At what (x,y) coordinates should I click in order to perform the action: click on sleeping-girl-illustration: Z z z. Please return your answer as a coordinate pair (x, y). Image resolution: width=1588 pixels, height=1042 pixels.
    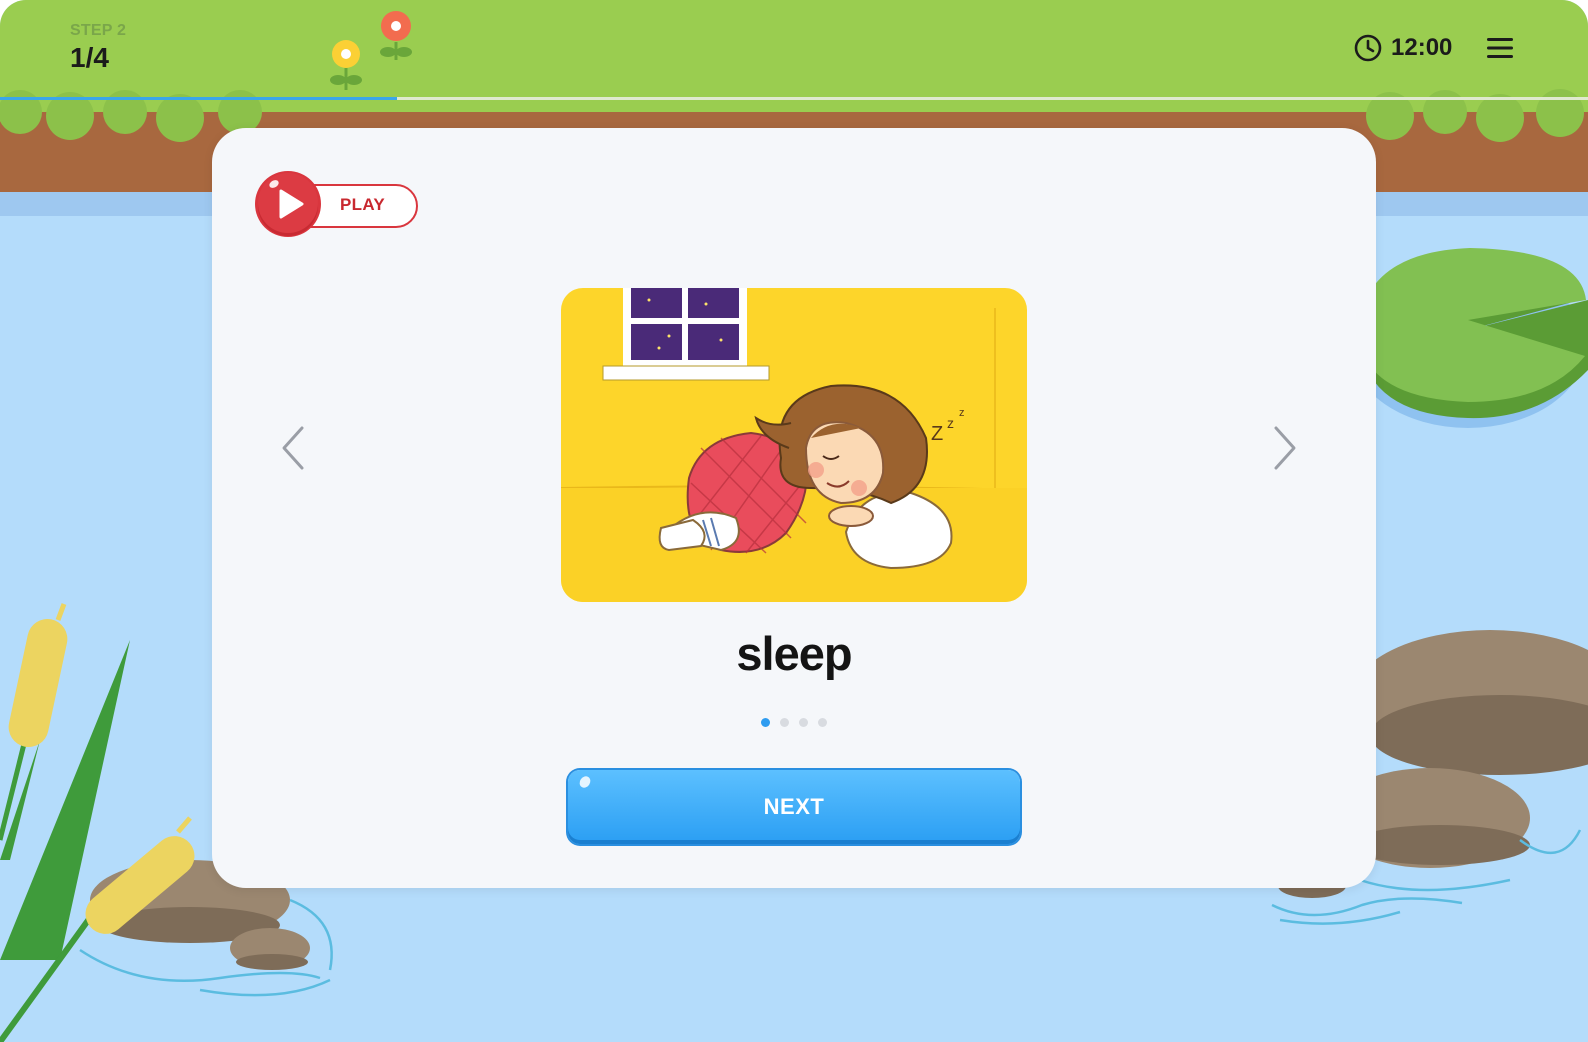
    Looking at the image, I should click on (794, 445).